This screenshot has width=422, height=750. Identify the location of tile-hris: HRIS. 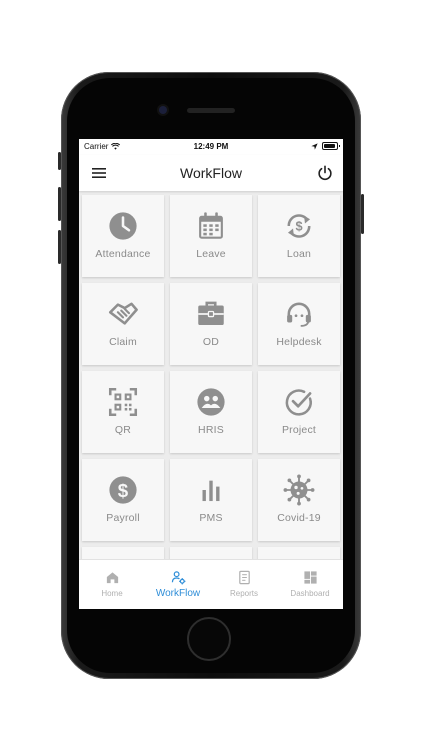
(211, 412).